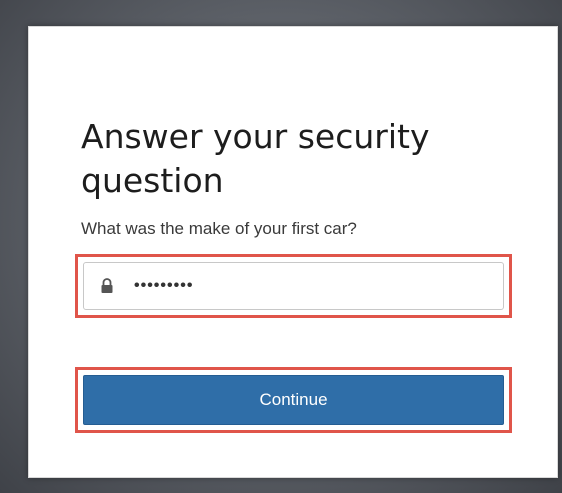 Image resolution: width=562 pixels, height=493 pixels. I want to click on continue-button-highlight: Continue, so click(293, 400).